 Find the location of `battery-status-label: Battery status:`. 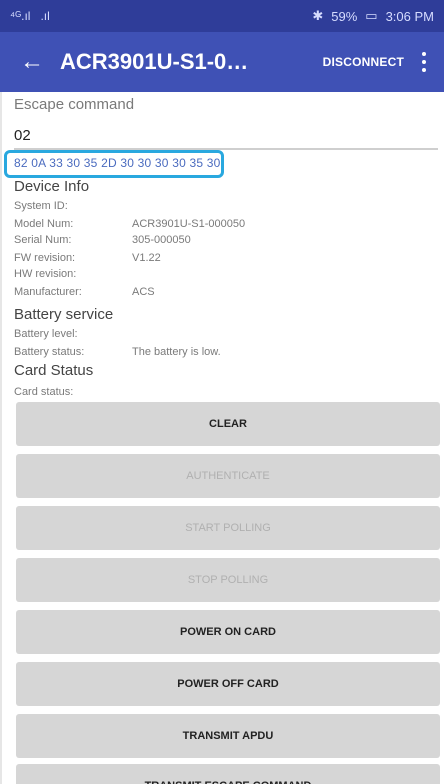

battery-status-label: Battery status: is located at coordinates (49, 352).